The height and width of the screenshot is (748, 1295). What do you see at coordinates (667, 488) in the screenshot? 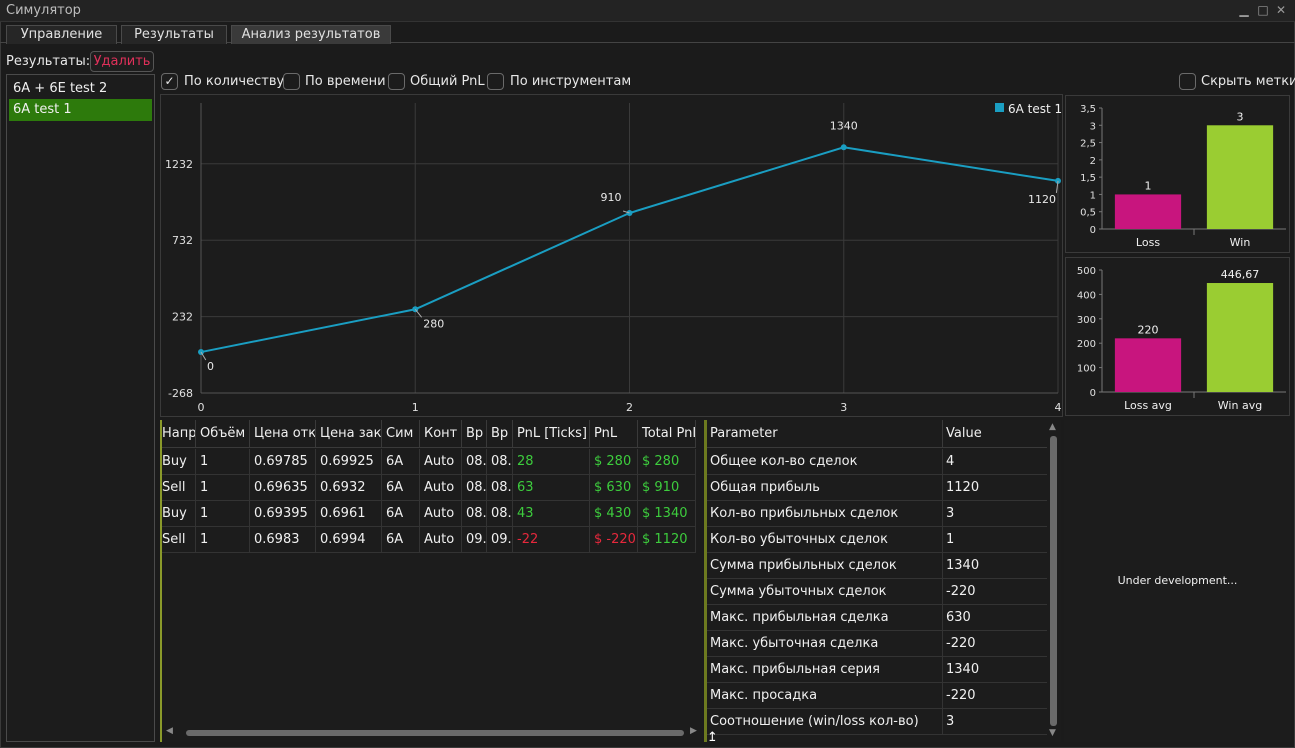
I see `table-cell: $ 910` at bounding box center [667, 488].